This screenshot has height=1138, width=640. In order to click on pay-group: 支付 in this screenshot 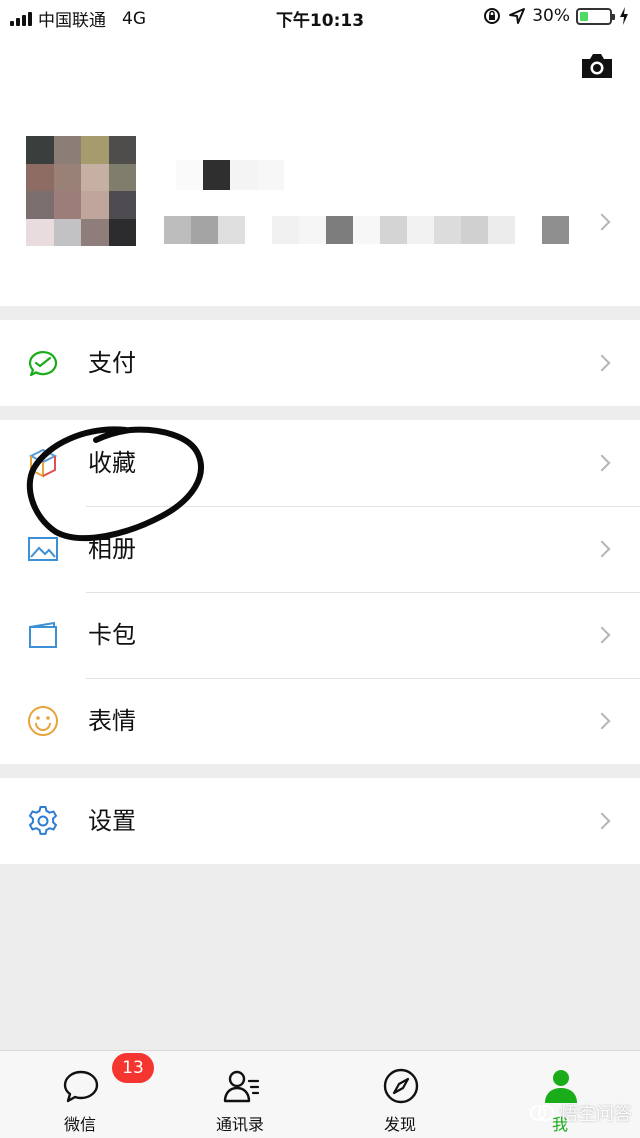, I will do `click(320, 363)`.